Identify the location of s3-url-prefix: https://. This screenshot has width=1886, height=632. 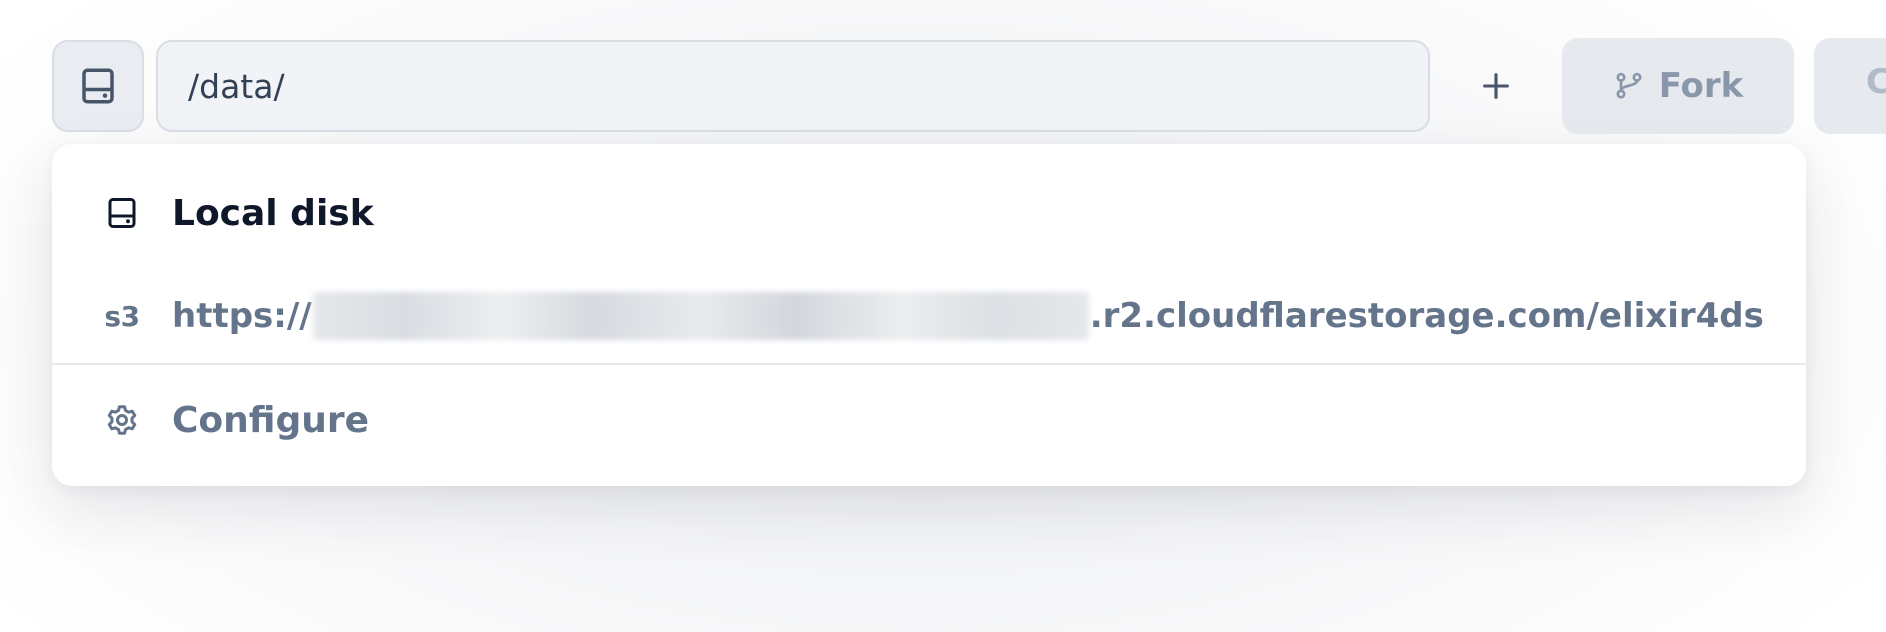
(242, 316).